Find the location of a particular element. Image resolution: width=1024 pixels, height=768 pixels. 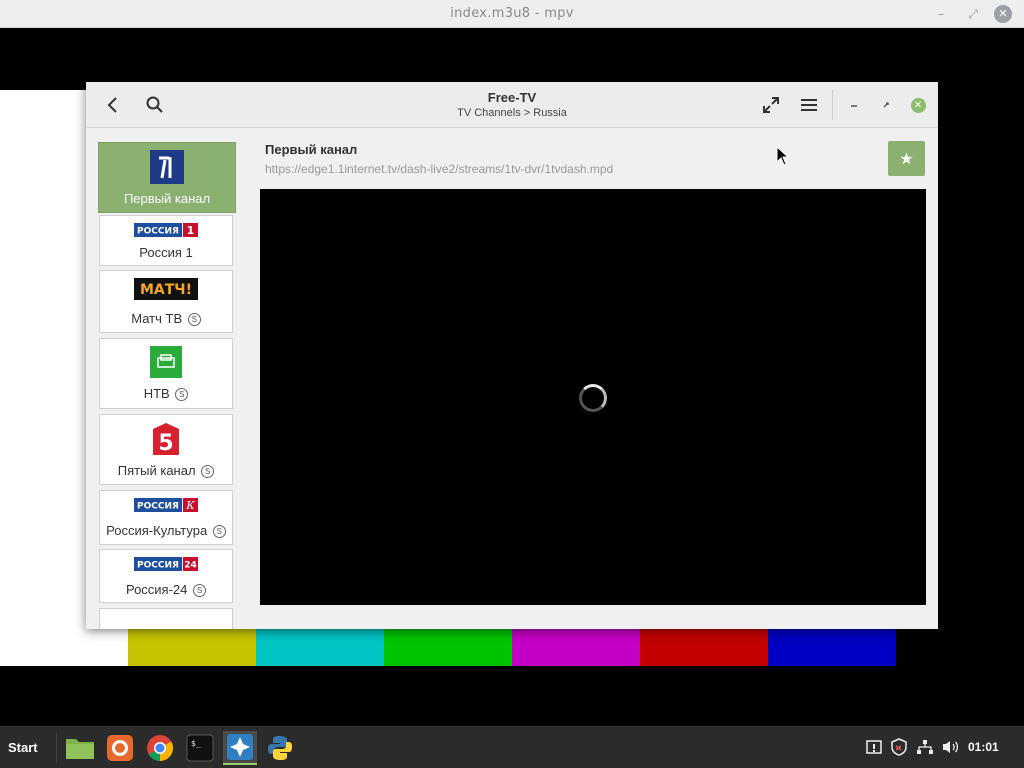

menu-icon is located at coordinates (809, 105).